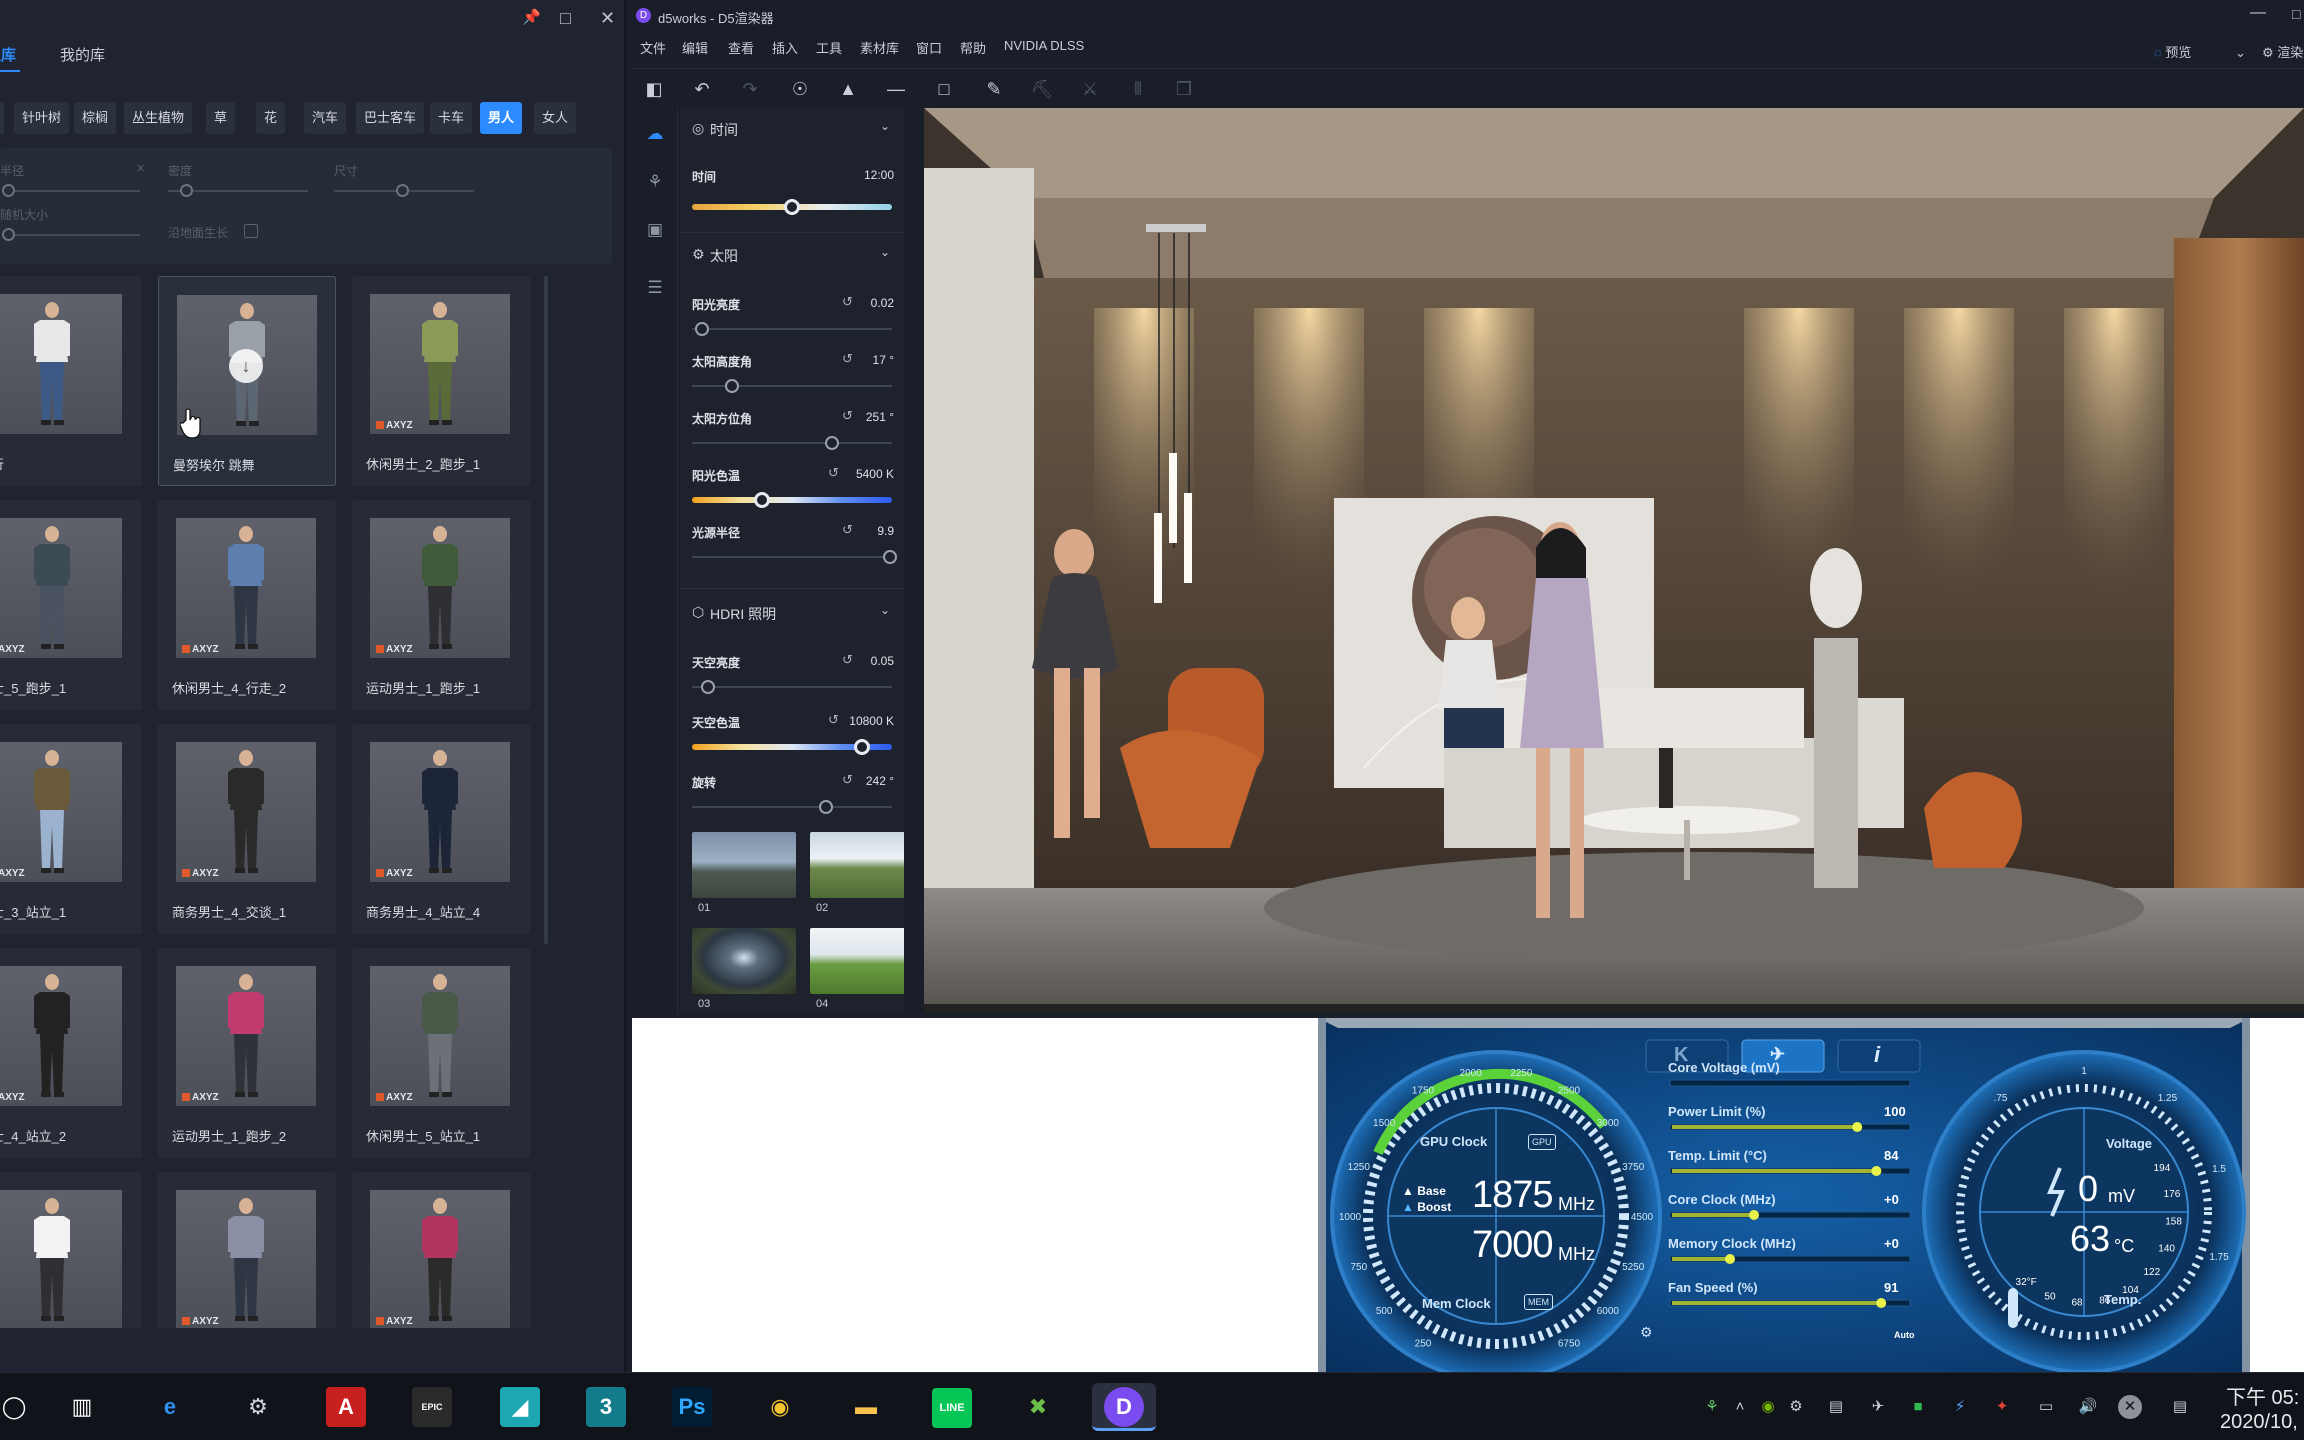  What do you see at coordinates (1646, 1332) in the screenshot?
I see `settings-gear-icon: ⚙` at bounding box center [1646, 1332].